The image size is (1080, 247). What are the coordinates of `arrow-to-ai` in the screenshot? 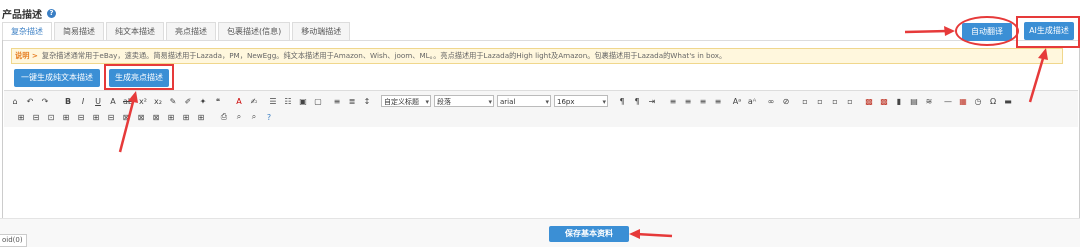 It's located at (1037, 78).